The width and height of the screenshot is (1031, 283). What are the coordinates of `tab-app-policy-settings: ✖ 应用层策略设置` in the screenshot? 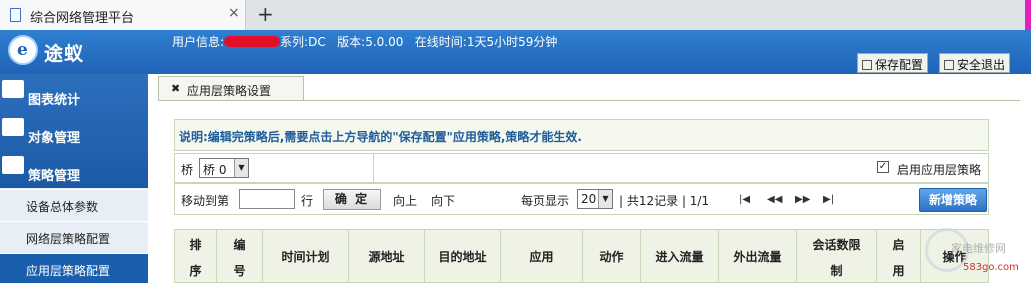 It's located at (231, 88).